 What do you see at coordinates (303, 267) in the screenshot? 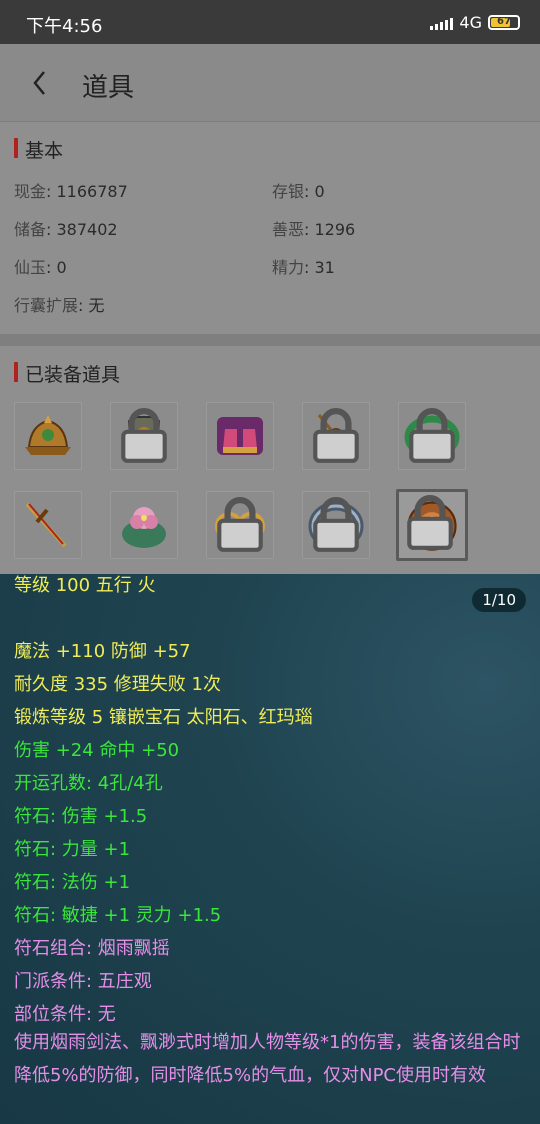
I see `stat-energy: 精力: 31` at bounding box center [303, 267].